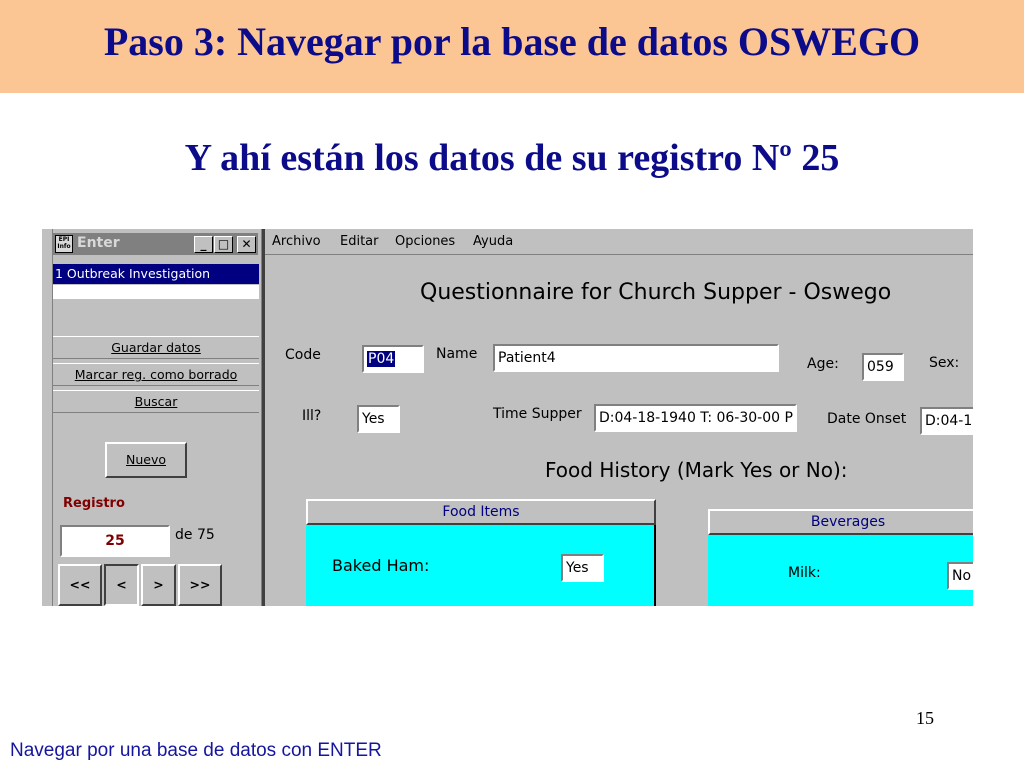 The height and width of the screenshot is (768, 1024). Describe the element at coordinates (312, 416) in the screenshot. I see `ill-label: Ill?` at that location.